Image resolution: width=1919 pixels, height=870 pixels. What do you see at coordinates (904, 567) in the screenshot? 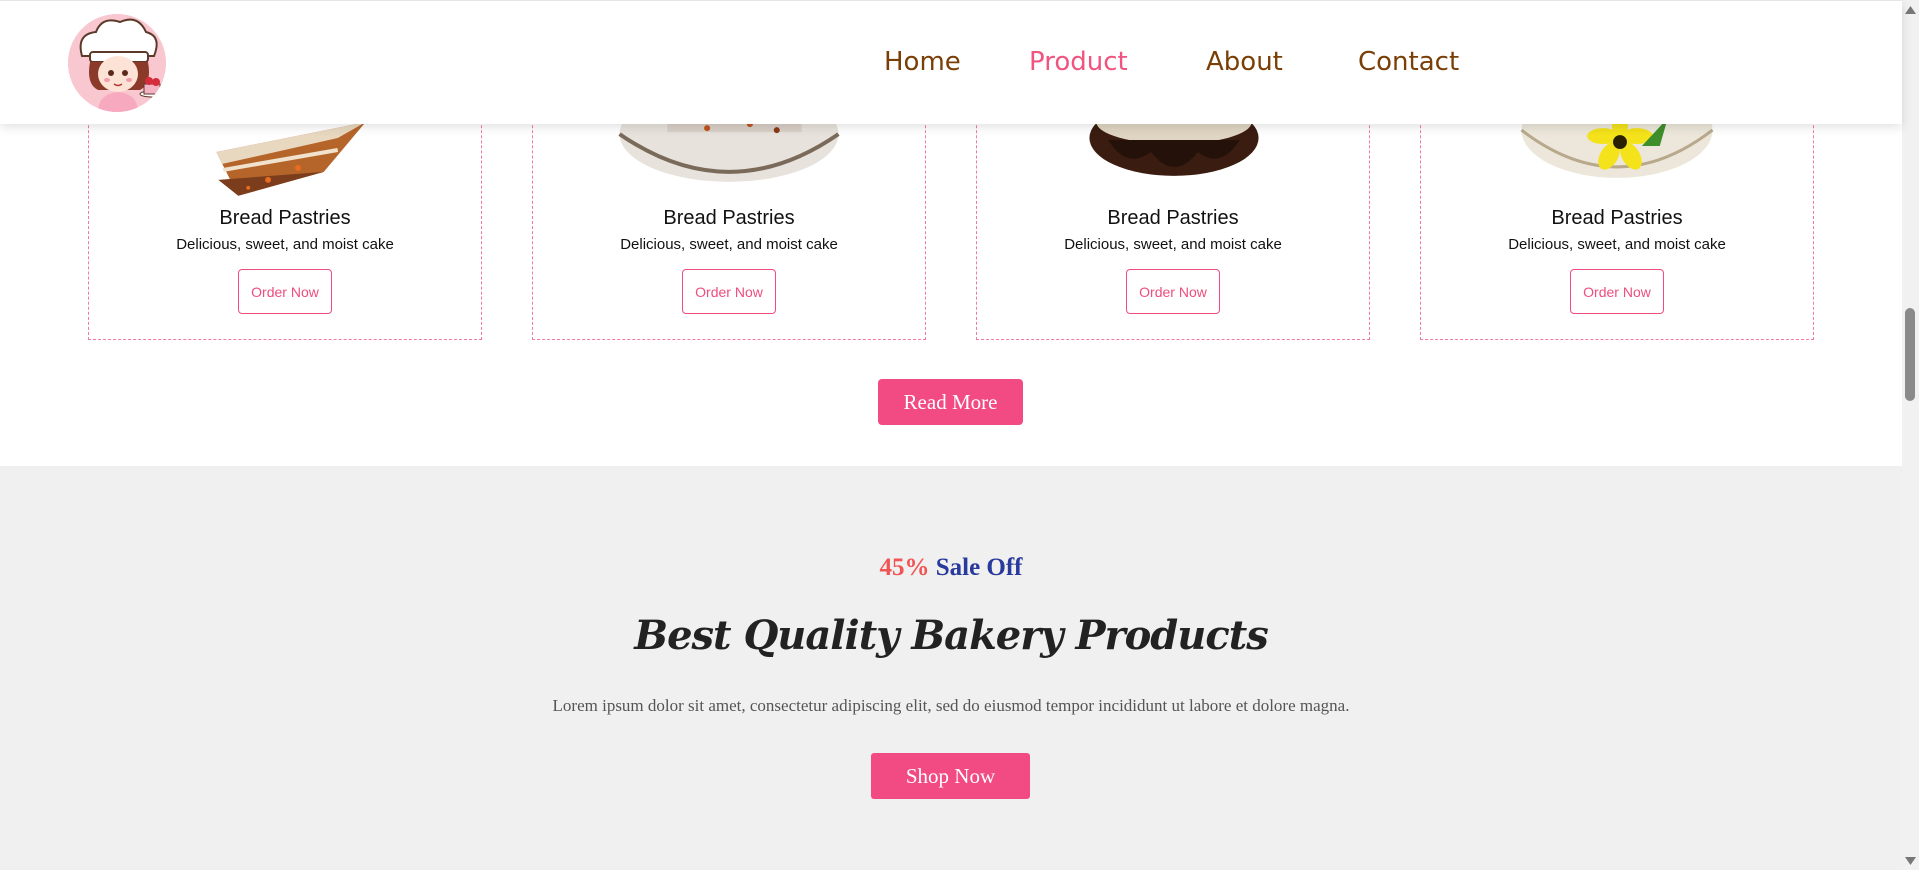
I see `sale-percent: 45%` at bounding box center [904, 567].